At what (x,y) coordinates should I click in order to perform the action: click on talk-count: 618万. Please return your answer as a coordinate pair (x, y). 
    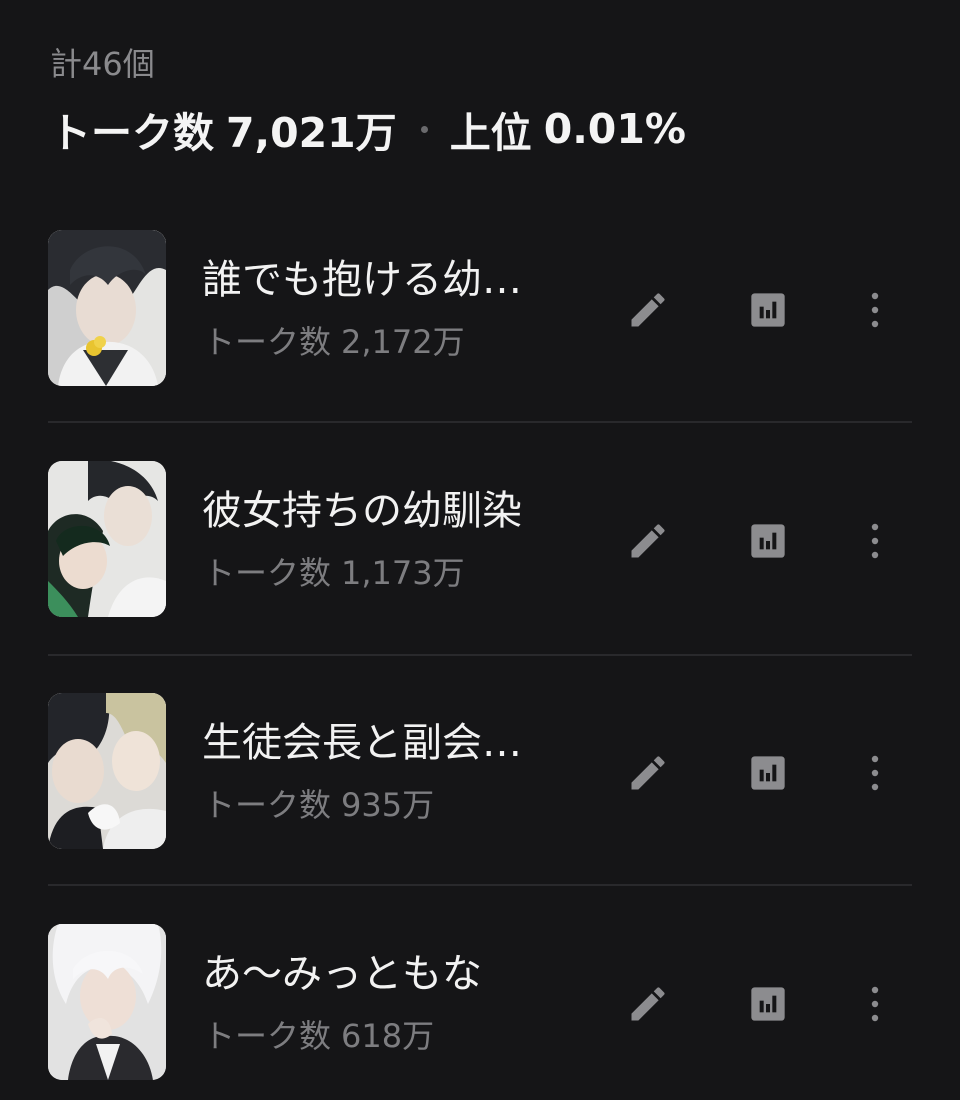
    Looking at the image, I should click on (388, 1036).